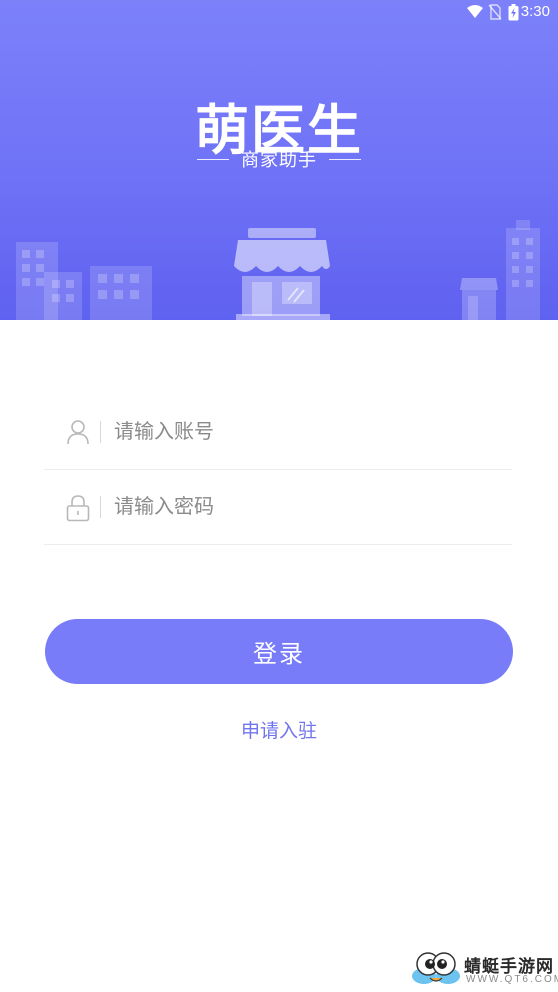 Image resolution: width=558 pixels, height=992 pixels. I want to click on account-field, so click(278, 432).